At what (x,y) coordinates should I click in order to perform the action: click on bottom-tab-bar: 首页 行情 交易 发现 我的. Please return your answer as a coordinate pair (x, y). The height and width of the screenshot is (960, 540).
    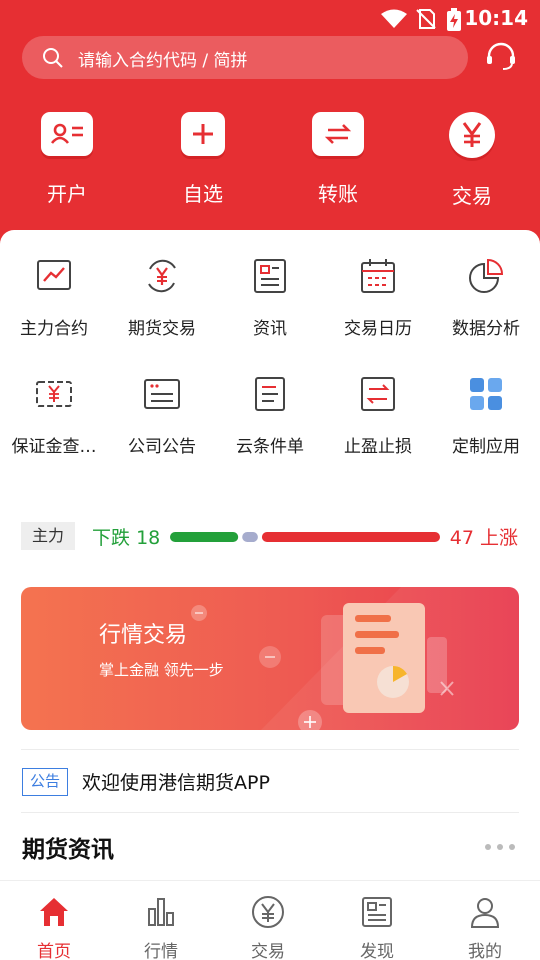
    Looking at the image, I should click on (270, 920).